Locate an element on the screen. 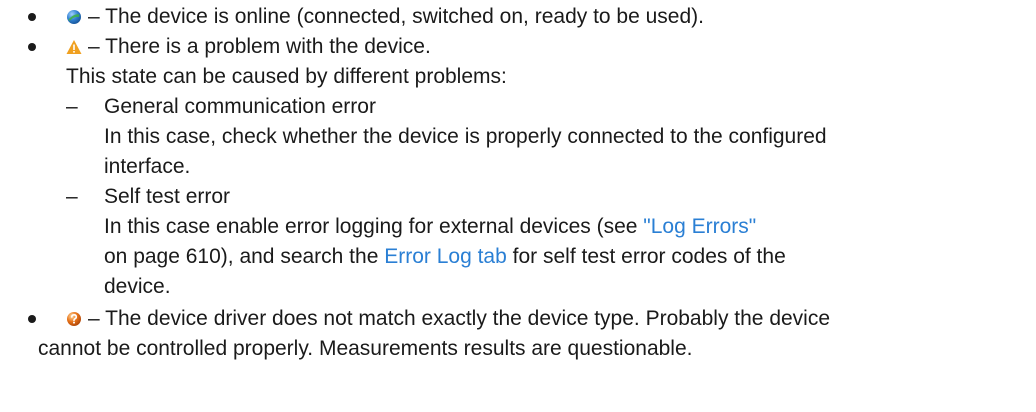 Image resolution: width=1036 pixels, height=412 pixels. self-test-line2-pre: on page 610), and search the is located at coordinates (244, 256).